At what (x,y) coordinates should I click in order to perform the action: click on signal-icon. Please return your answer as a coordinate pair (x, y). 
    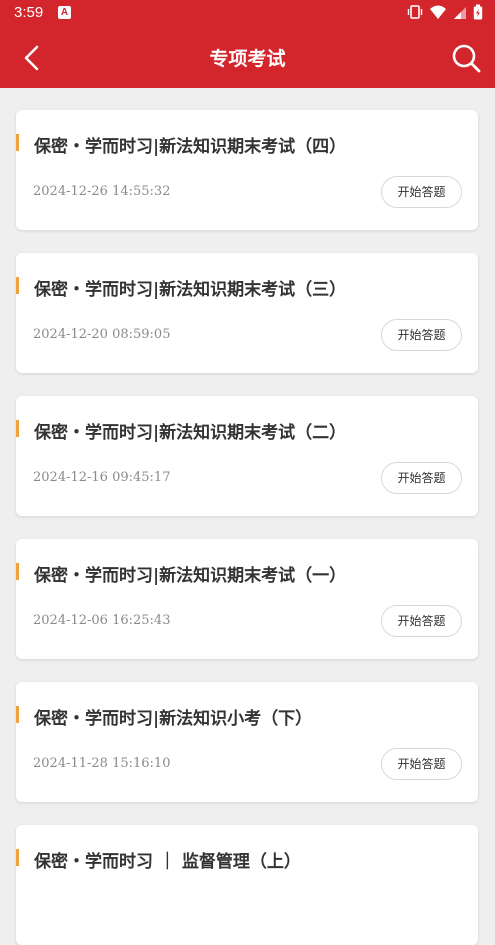
    Looking at the image, I should click on (460, 13).